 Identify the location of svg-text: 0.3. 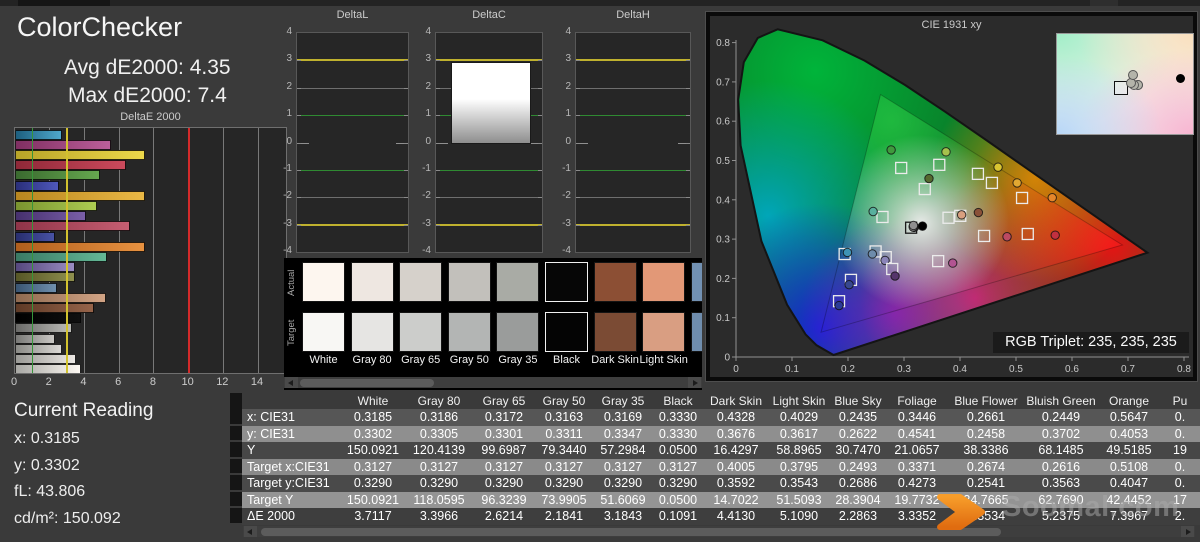
(723, 240).